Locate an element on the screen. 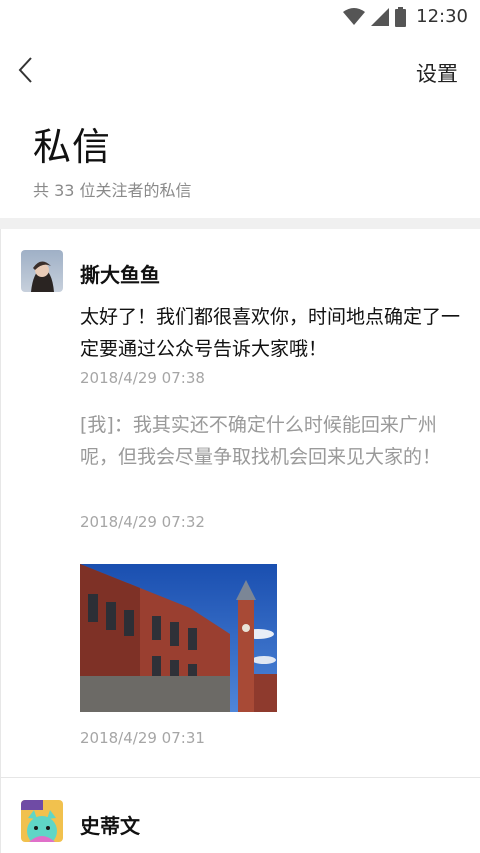 Image resolution: width=480 pixels, height=853 pixels. message-time: 2018/4/29 07:38 is located at coordinates (142, 378).